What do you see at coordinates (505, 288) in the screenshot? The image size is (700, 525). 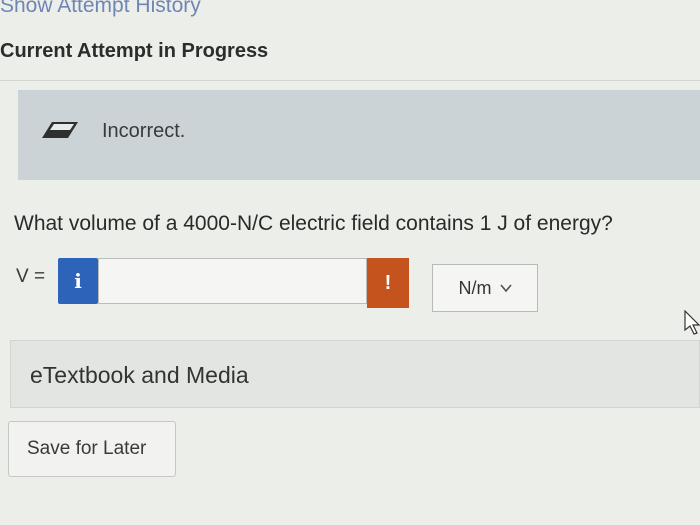 I see `chevron-down-icon` at bounding box center [505, 288].